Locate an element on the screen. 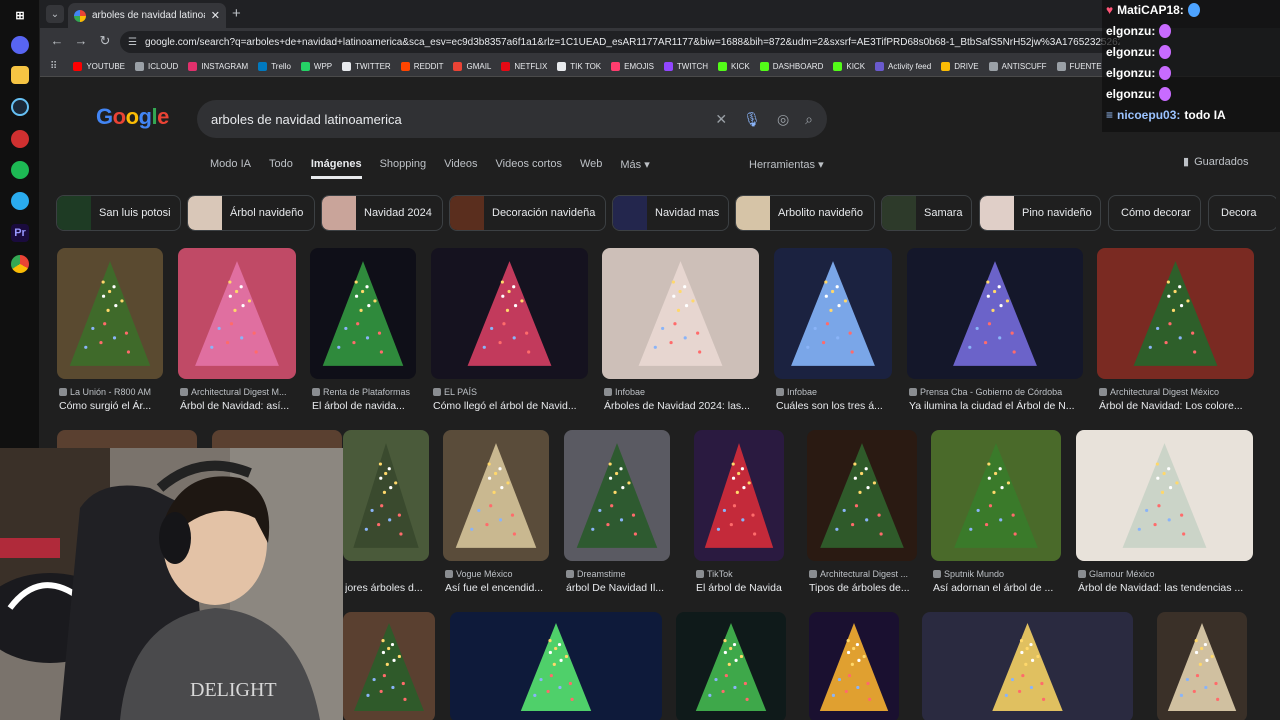  bookmark-item: Trello is located at coordinates (274, 66).